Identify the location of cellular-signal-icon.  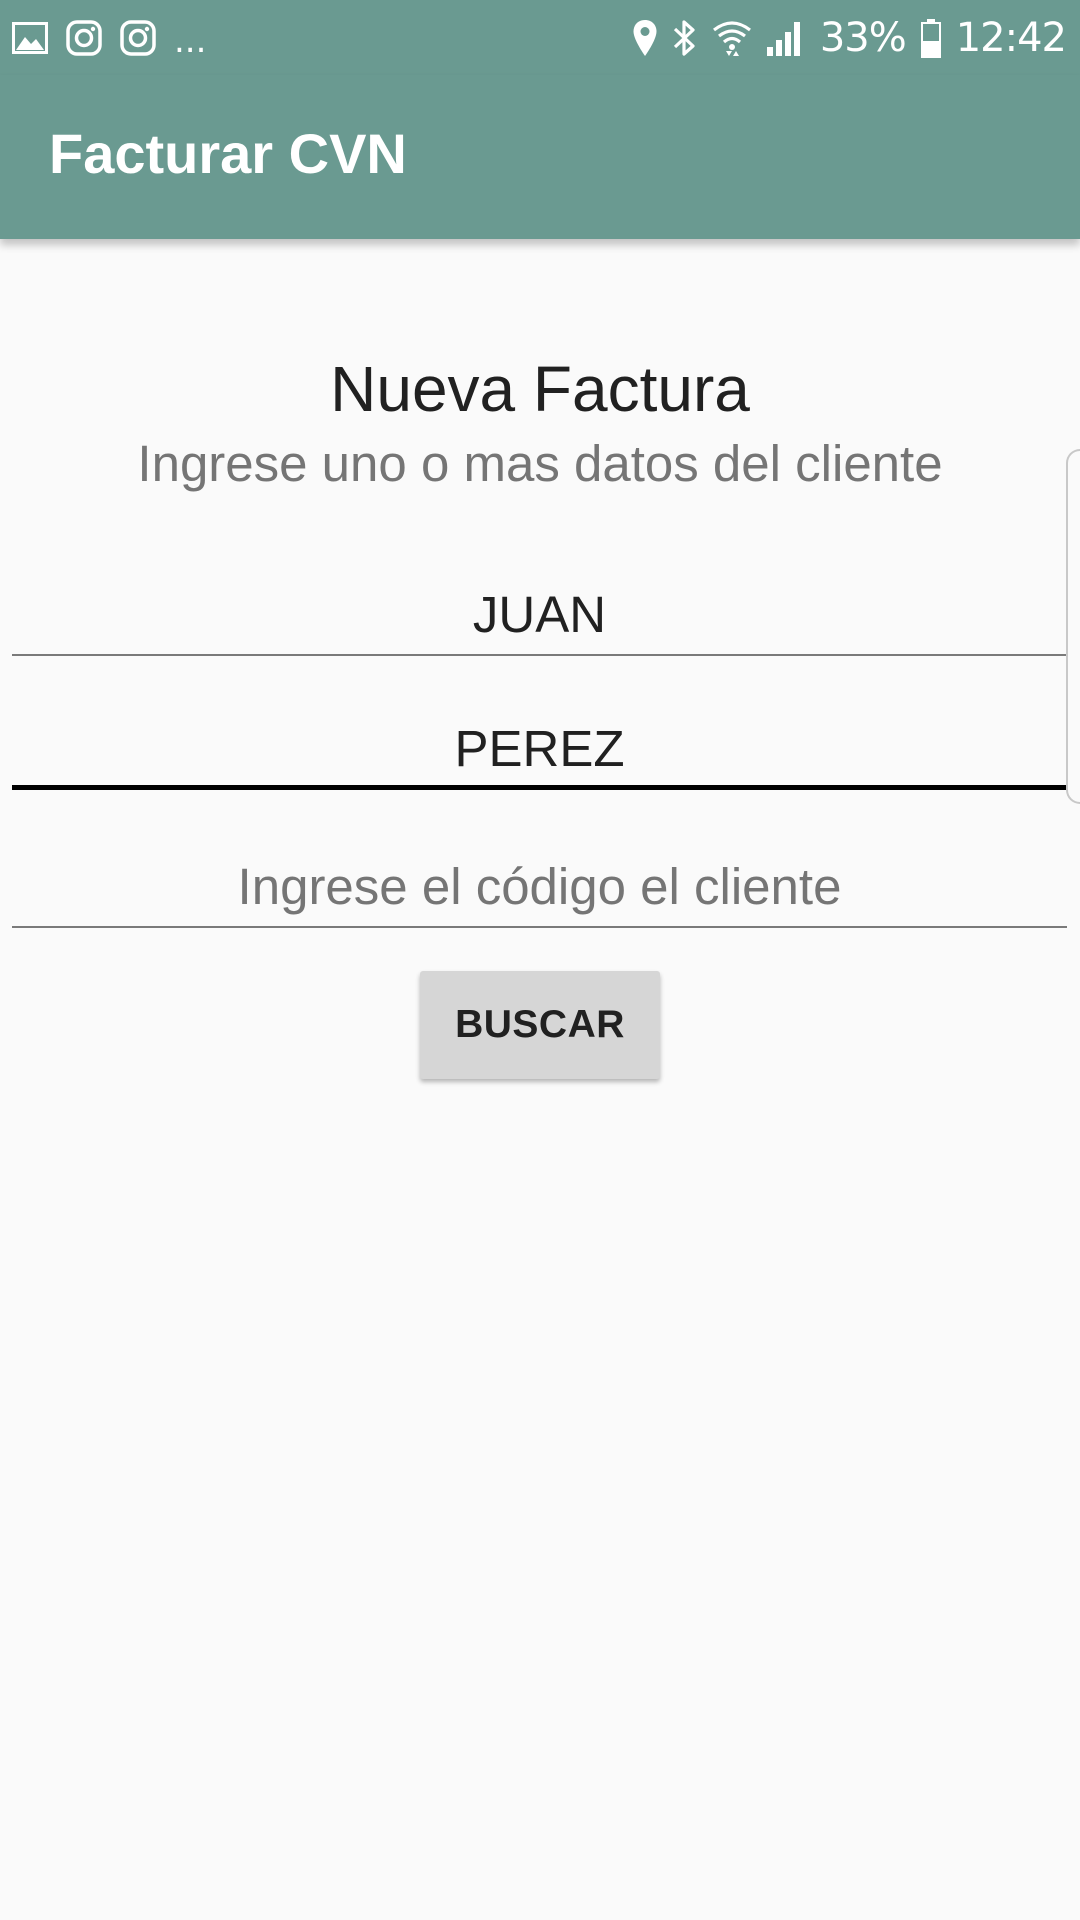
(786, 38).